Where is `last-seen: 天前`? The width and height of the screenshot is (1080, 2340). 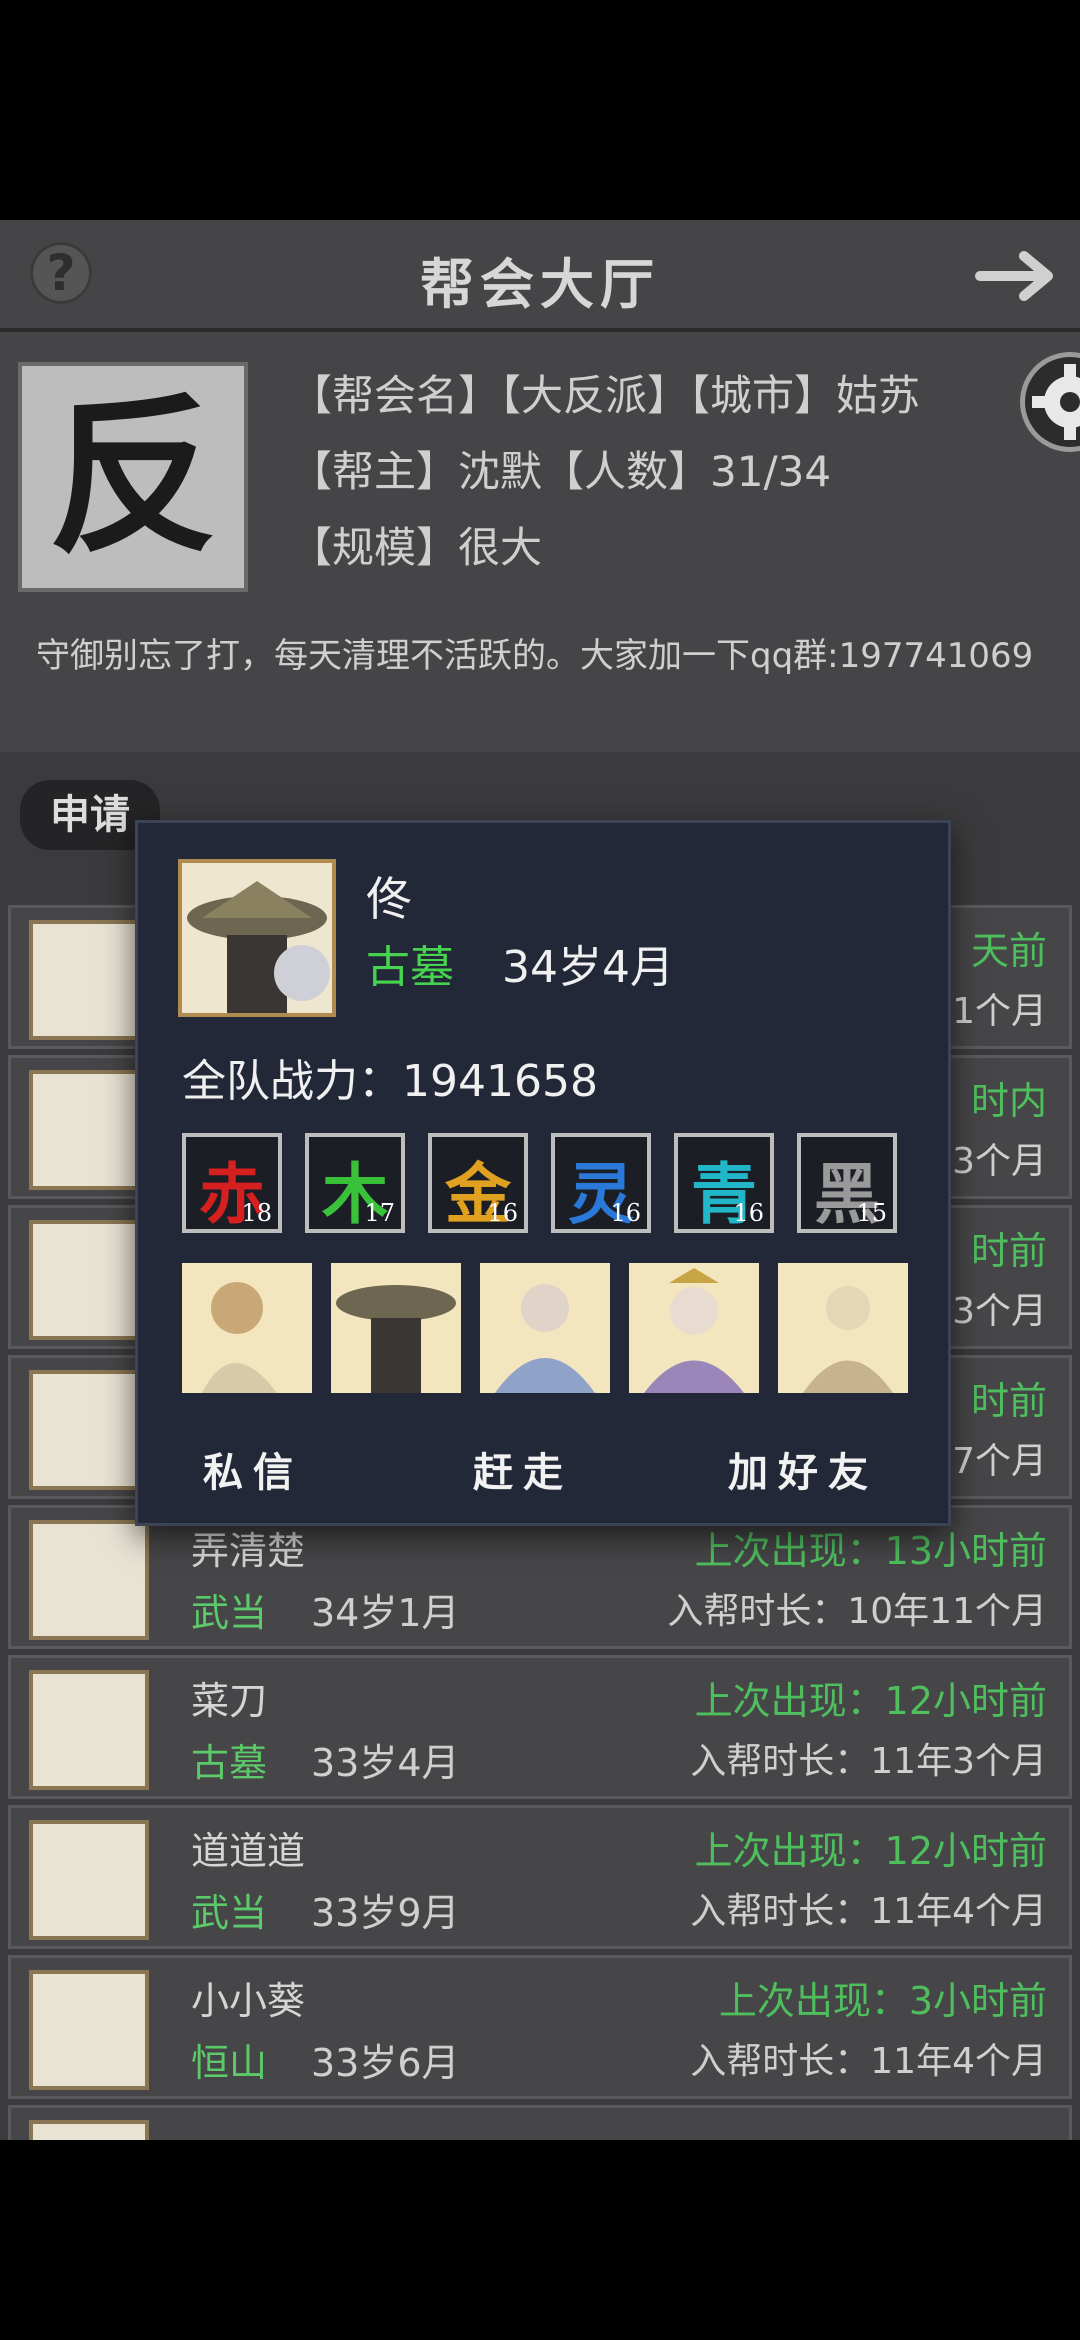
last-seen: 天前 is located at coordinates (1008, 951).